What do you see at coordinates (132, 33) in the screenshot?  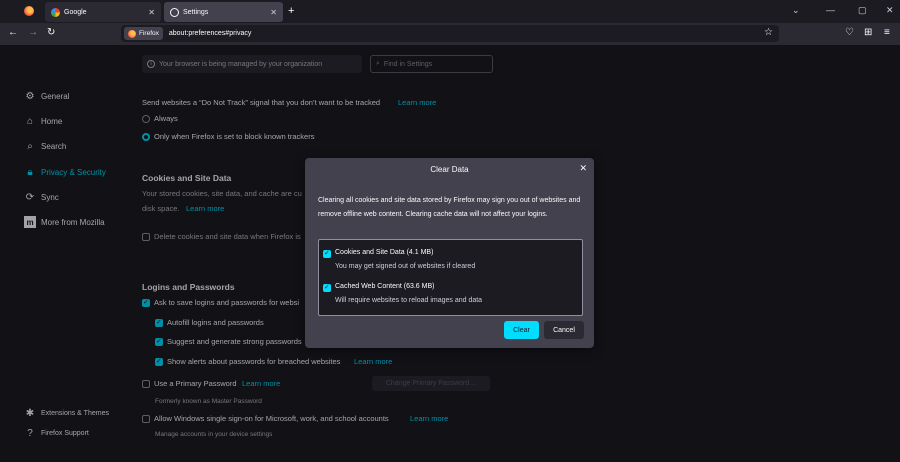 I see `firefox-icon` at bounding box center [132, 33].